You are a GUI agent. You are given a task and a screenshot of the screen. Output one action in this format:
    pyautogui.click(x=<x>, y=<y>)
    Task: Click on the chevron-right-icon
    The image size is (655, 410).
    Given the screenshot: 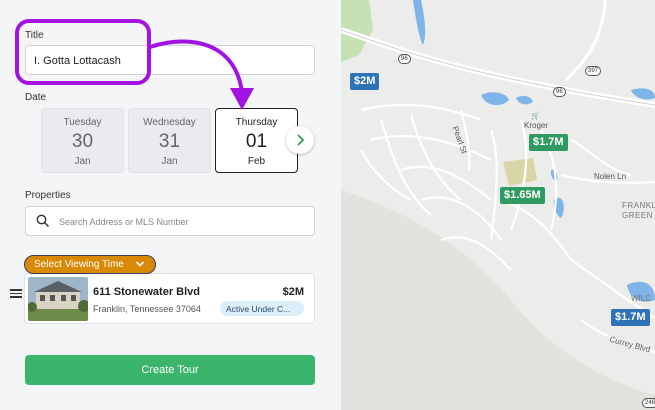 What is the action you would take?
    pyautogui.click(x=301, y=140)
    